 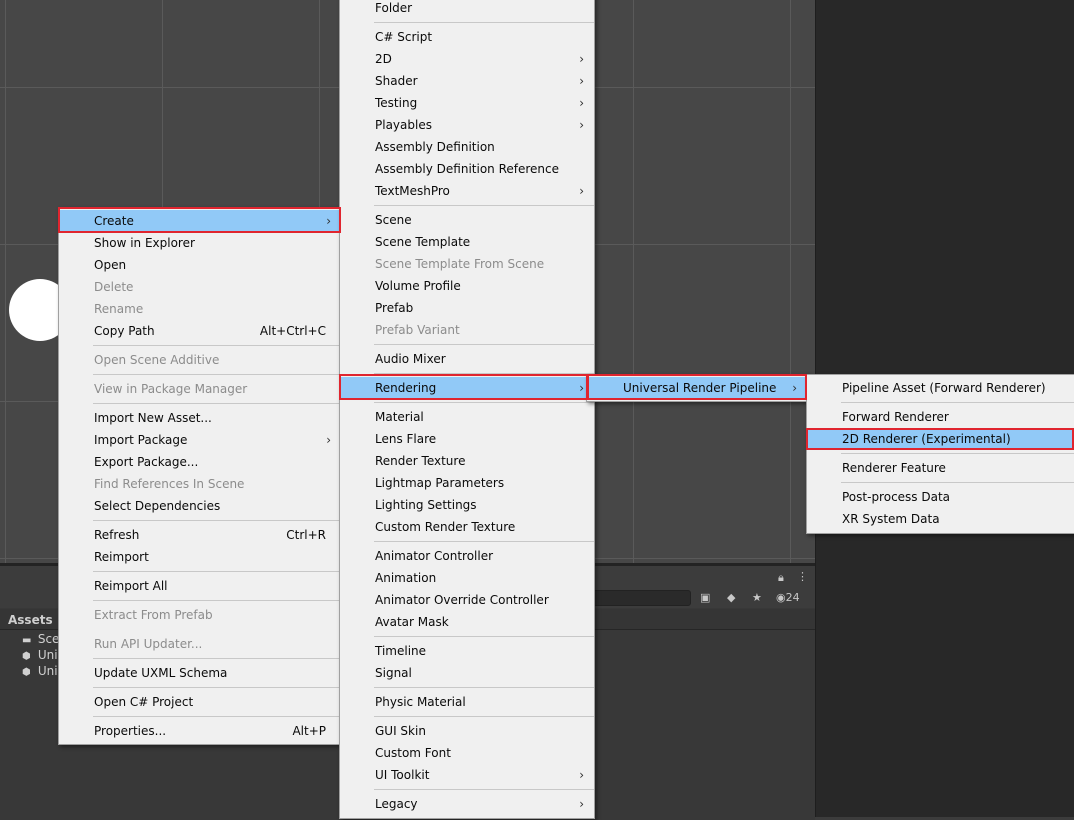 What do you see at coordinates (467, 702) in the screenshot?
I see `create-item-physic-material: Physic Material` at bounding box center [467, 702].